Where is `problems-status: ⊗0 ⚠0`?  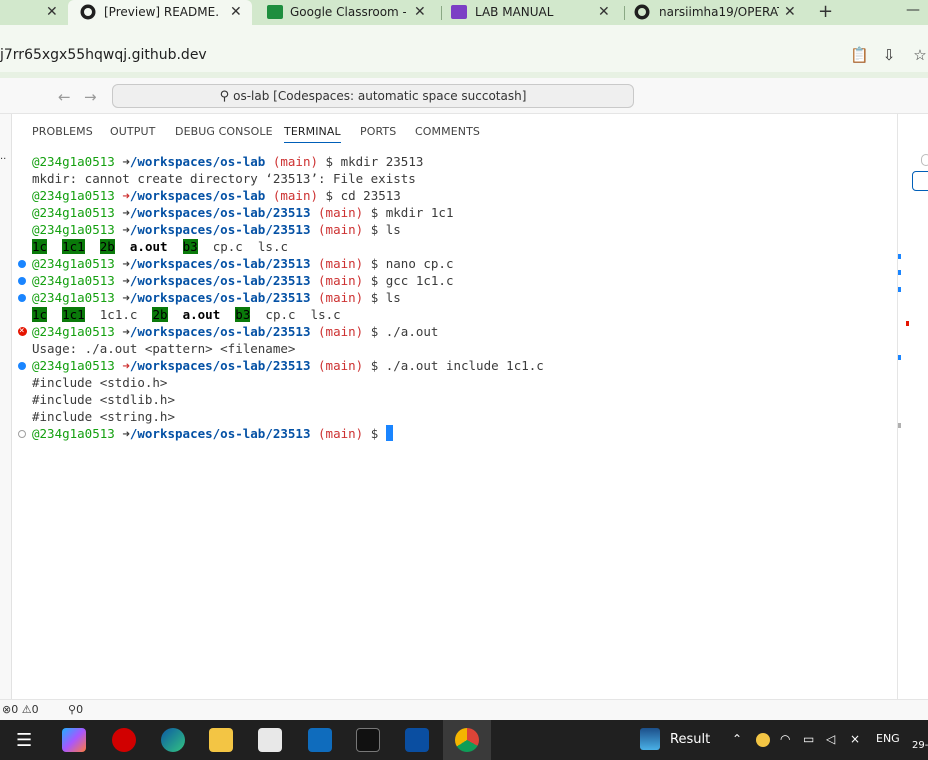 problems-status: ⊗0 ⚠0 is located at coordinates (20, 709).